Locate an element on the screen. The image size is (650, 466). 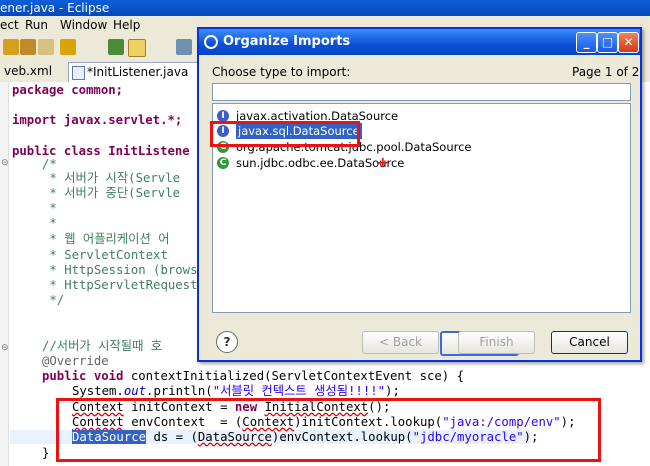
maximize-button: □ is located at coordinates (607, 42).